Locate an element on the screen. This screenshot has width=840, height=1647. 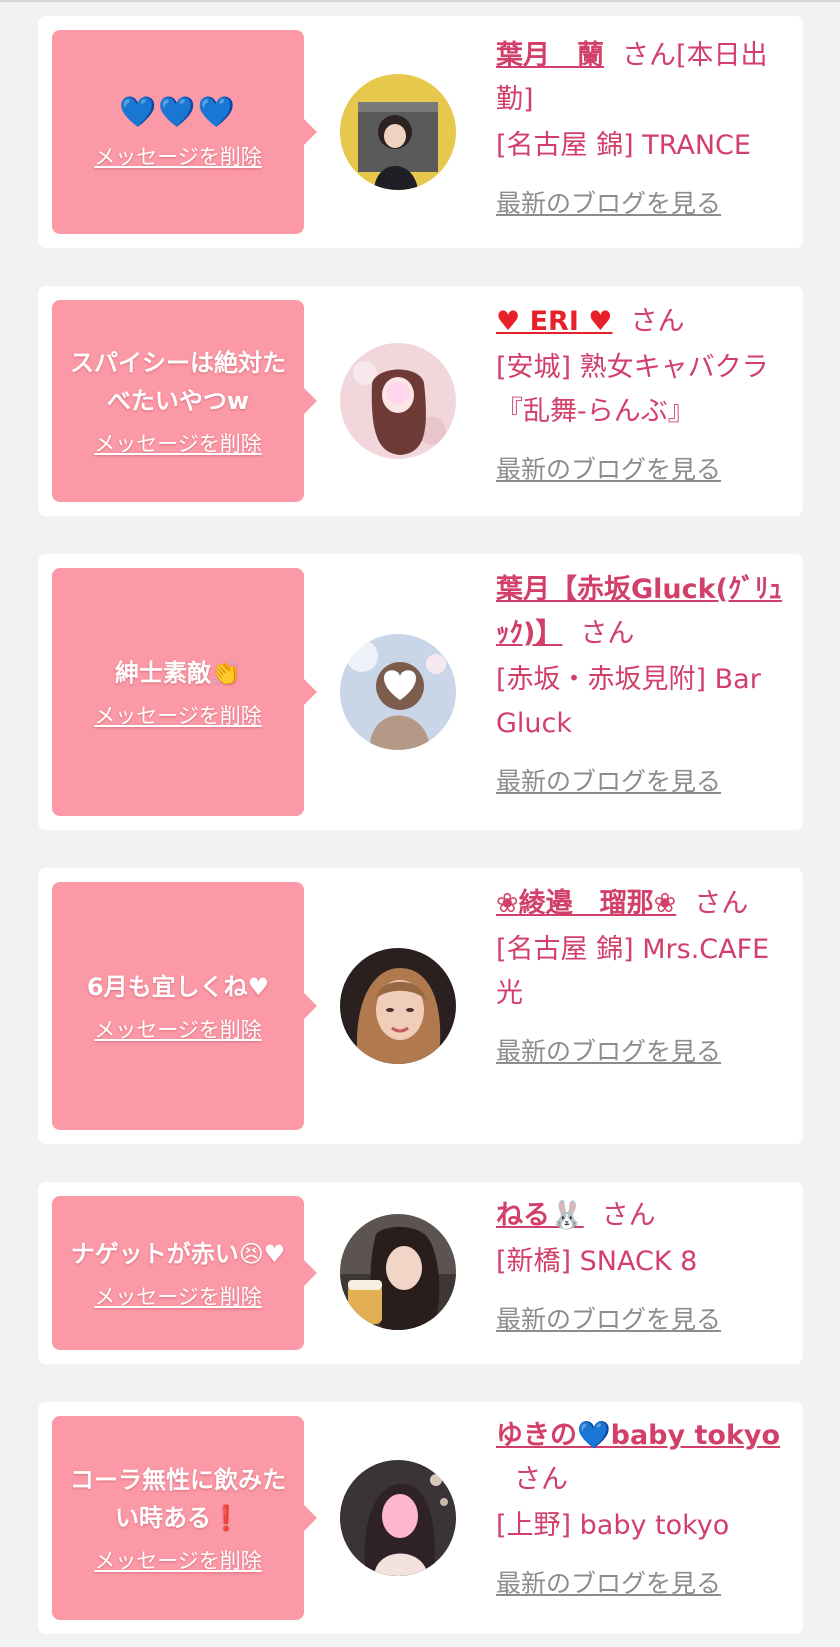
cast-info: ❀綾邉 瑠那❀ さん [名古屋 錦] Mrs.CAFE 光 最新のブログを見る is located at coordinates (644, 978).